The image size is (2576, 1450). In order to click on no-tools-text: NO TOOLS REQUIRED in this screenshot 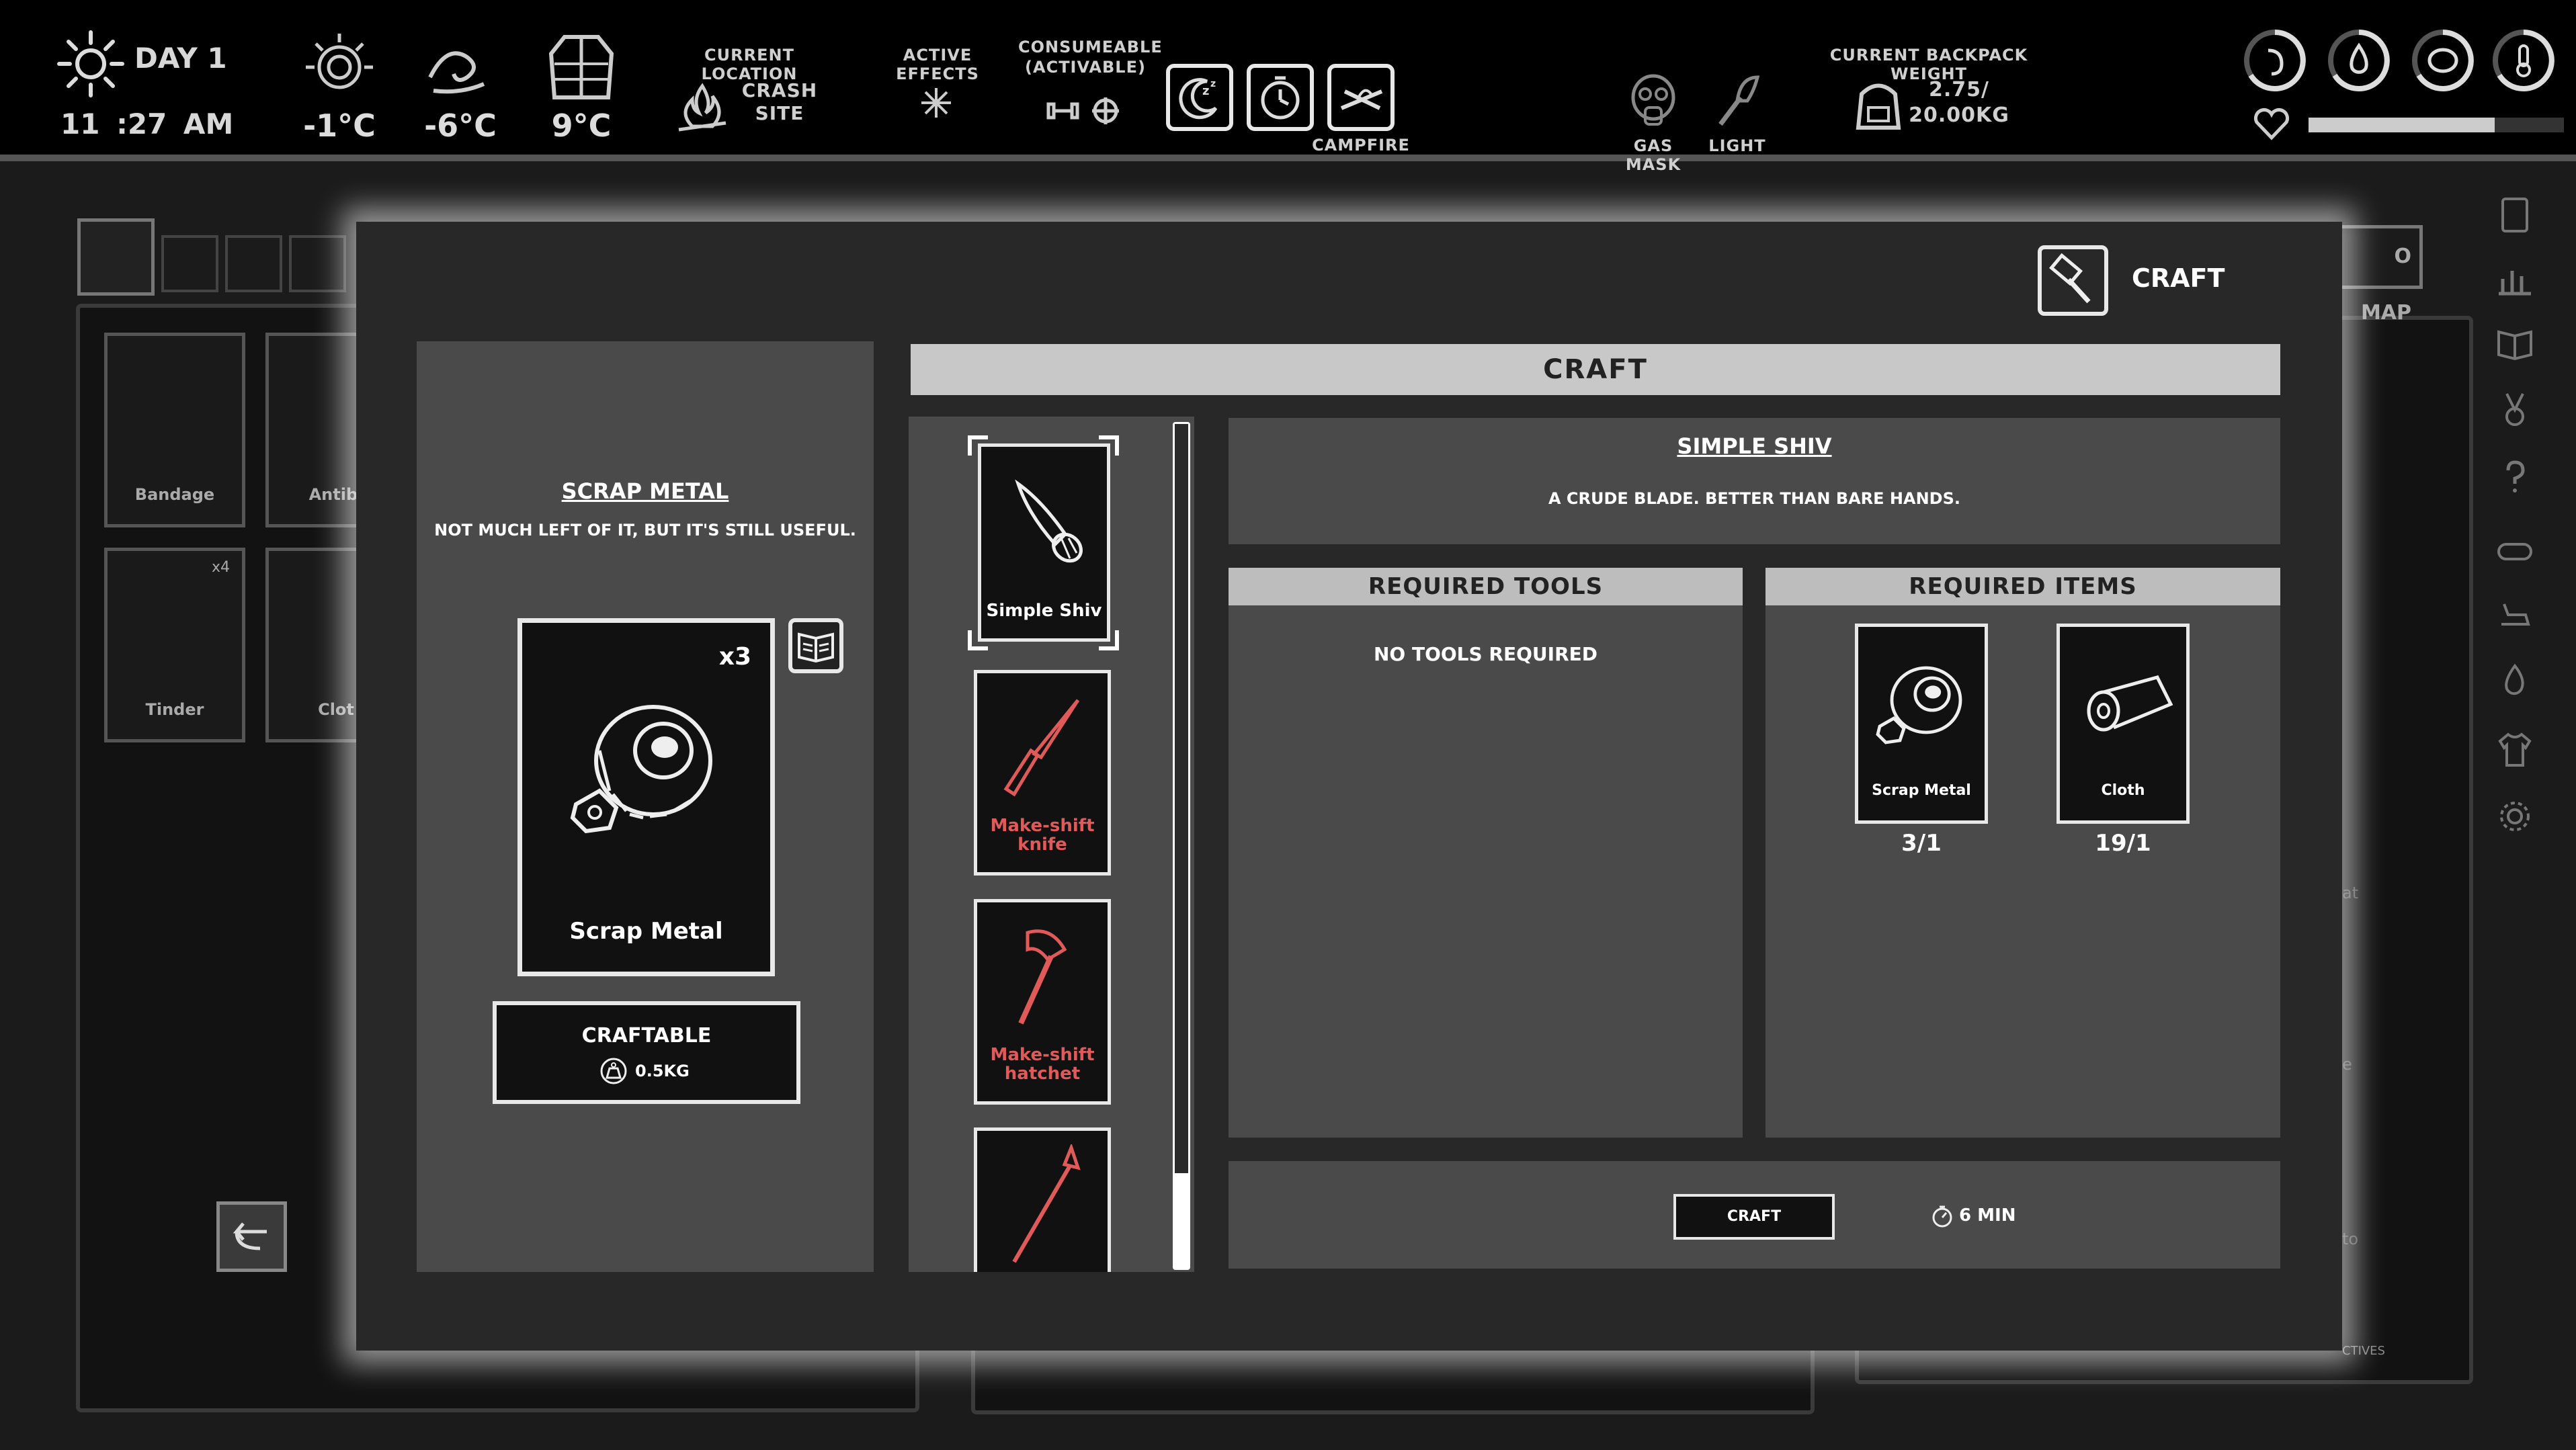, I will do `click(1485, 654)`.